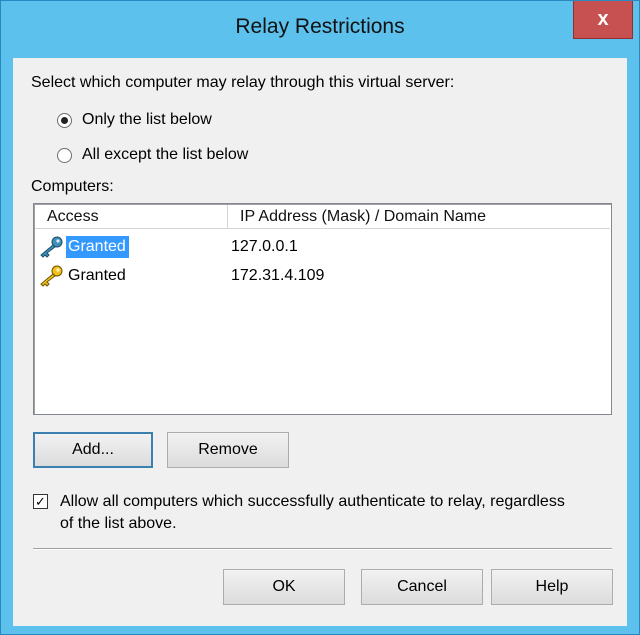  I want to click on list-item: Granted 127.0.0.1, so click(321, 247).